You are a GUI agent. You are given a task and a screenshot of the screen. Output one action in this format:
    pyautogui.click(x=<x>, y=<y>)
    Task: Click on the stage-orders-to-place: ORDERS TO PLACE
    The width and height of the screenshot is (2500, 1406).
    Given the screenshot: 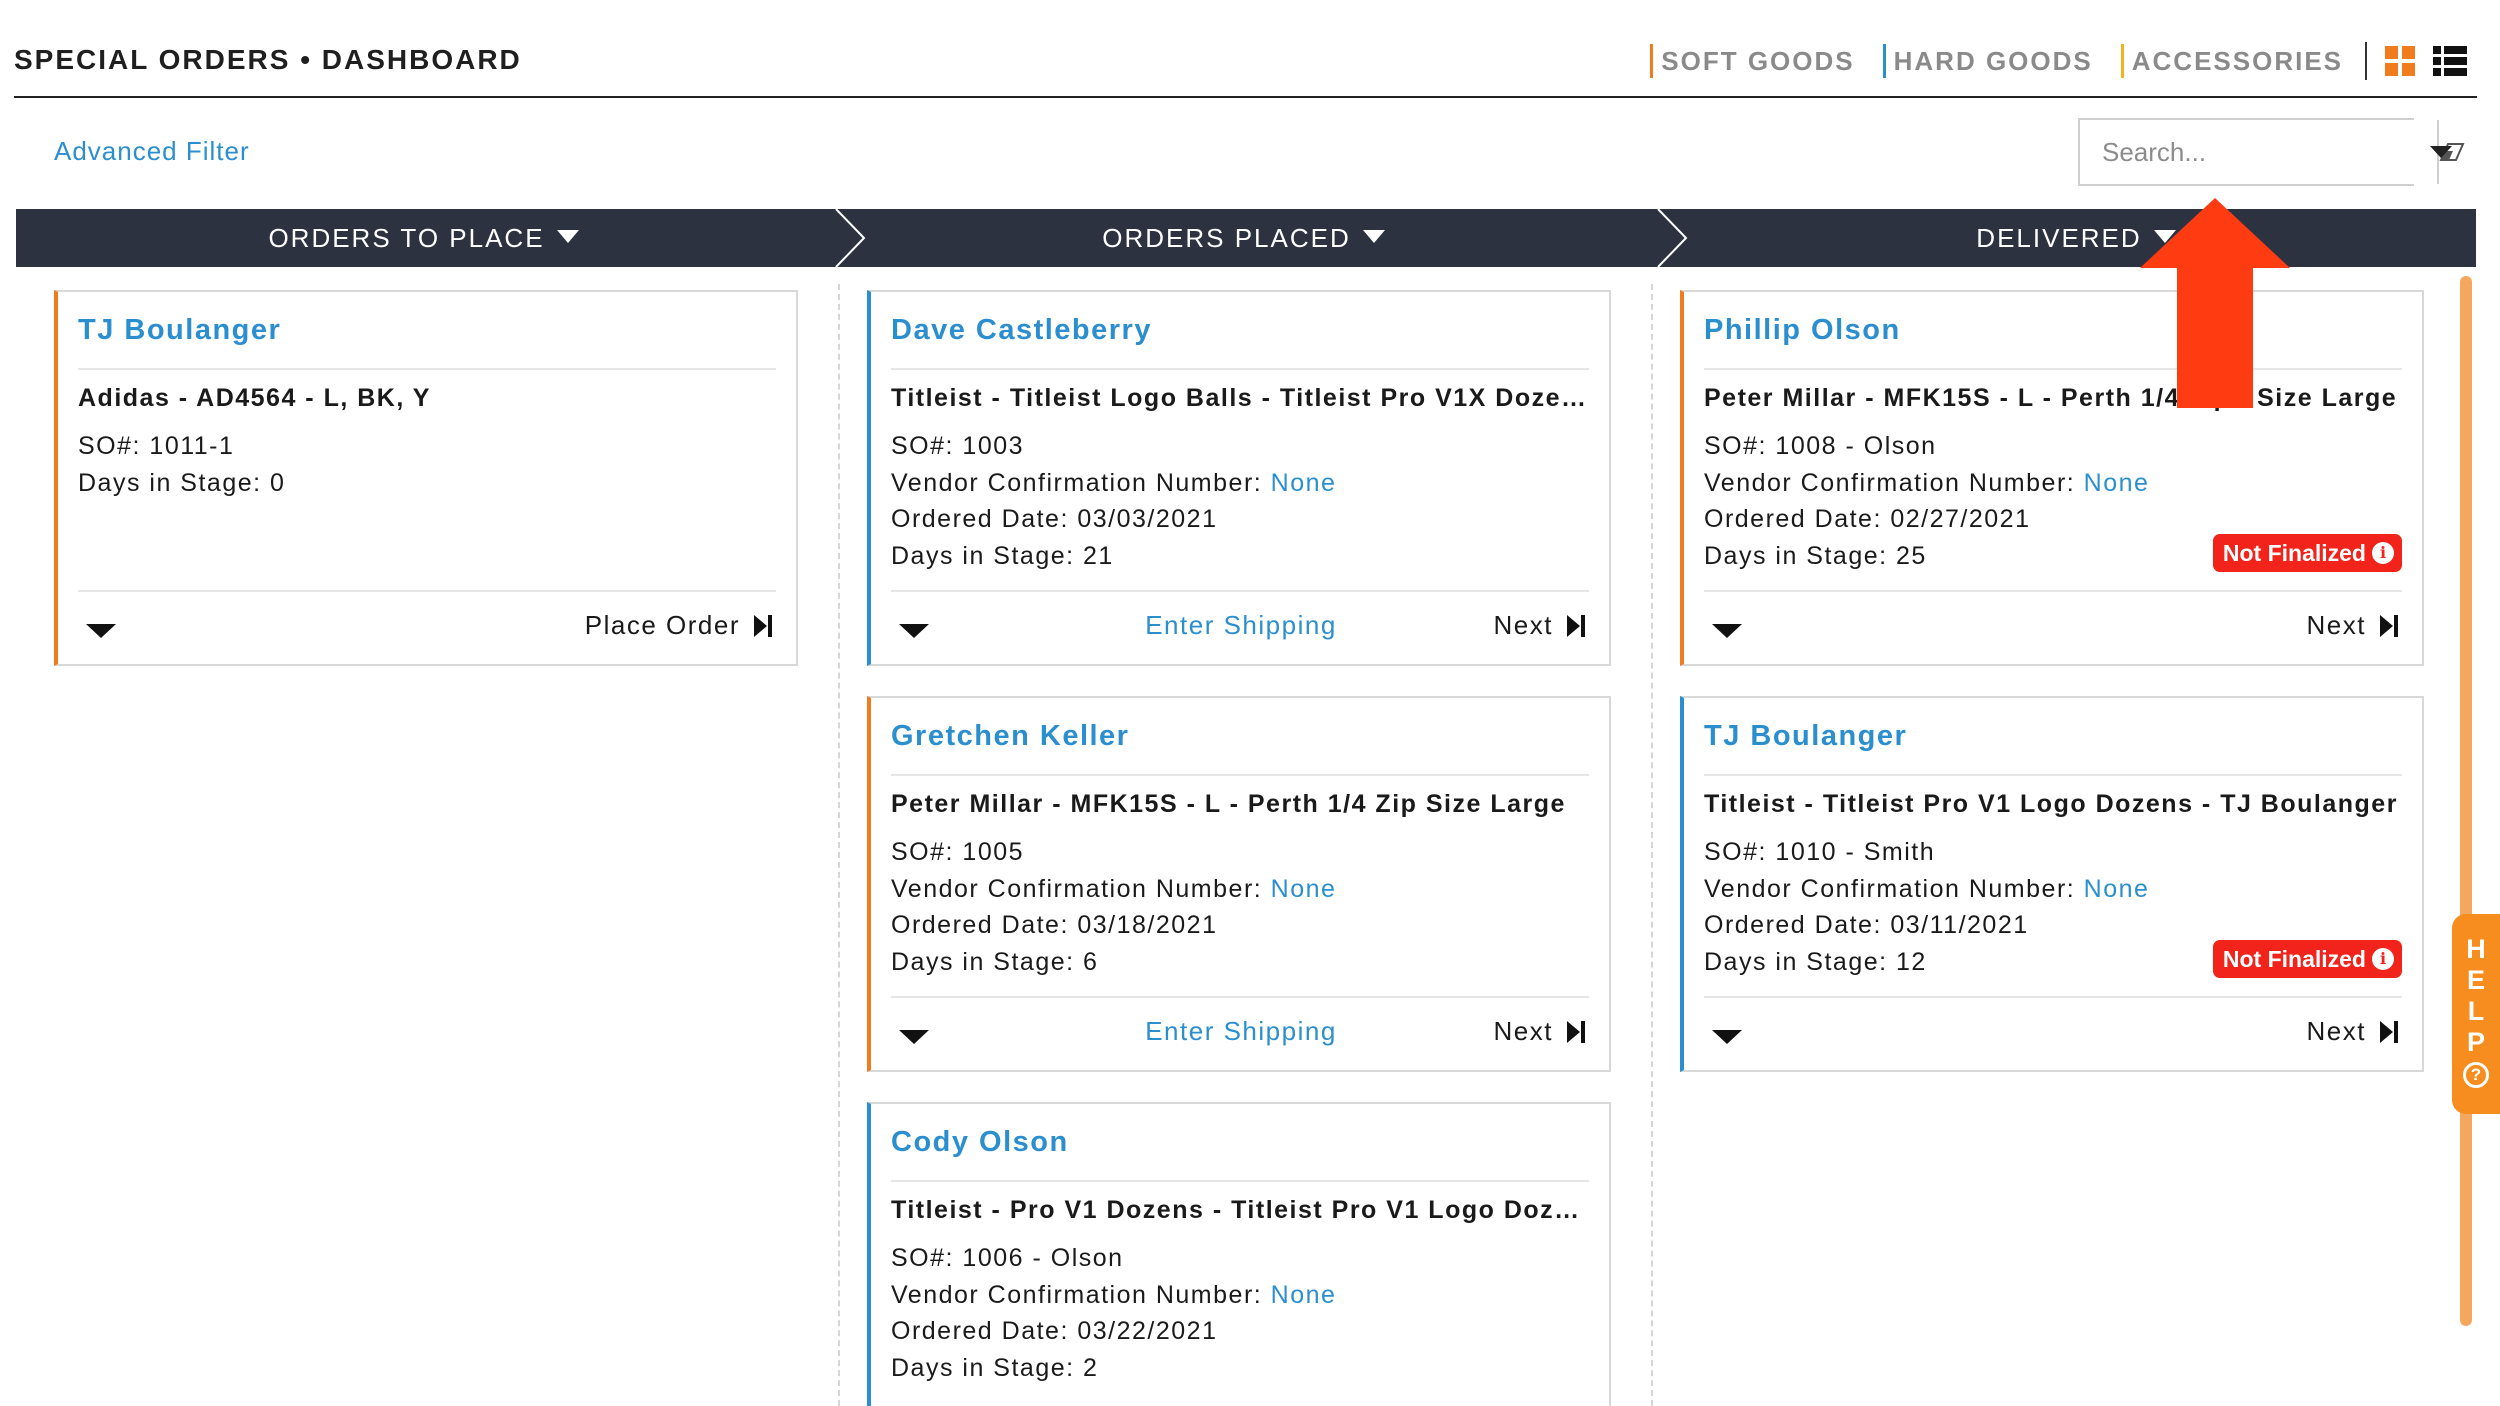 What is the action you would take?
    pyautogui.click(x=423, y=238)
    